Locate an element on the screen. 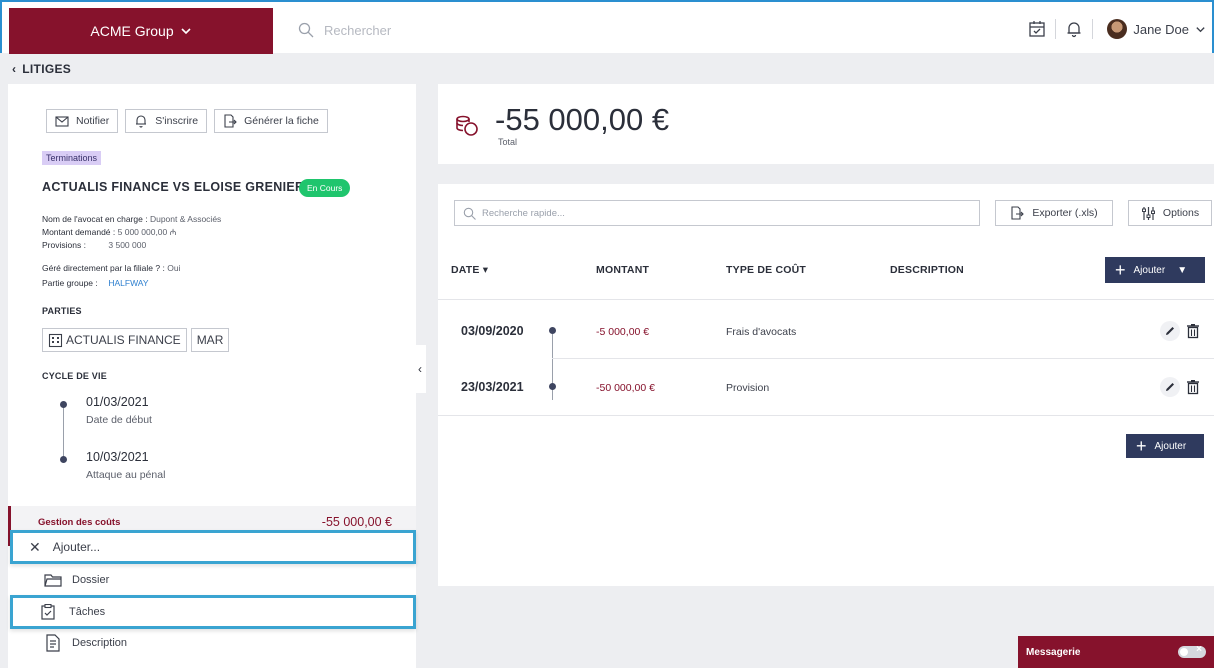 This screenshot has height=668, width=1214. notify-button: Notifier is located at coordinates (82, 121).